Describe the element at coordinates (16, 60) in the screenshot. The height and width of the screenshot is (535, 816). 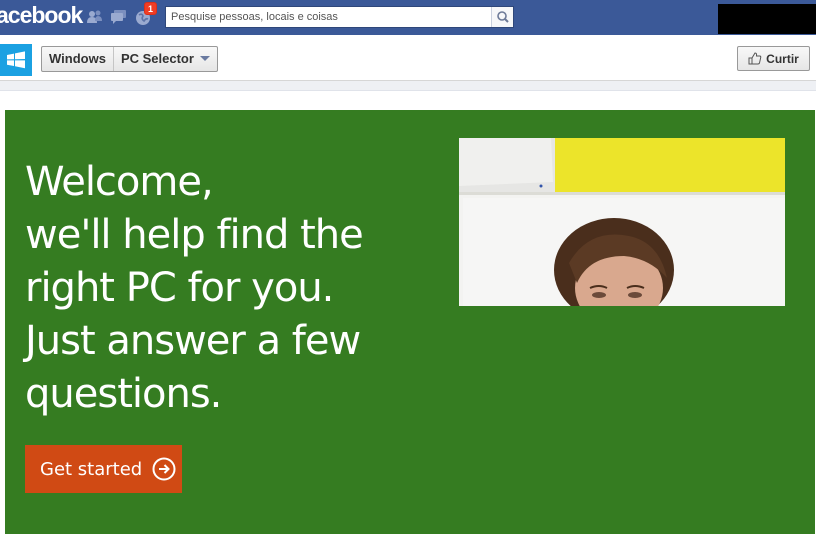
I see `windows-logo` at that location.